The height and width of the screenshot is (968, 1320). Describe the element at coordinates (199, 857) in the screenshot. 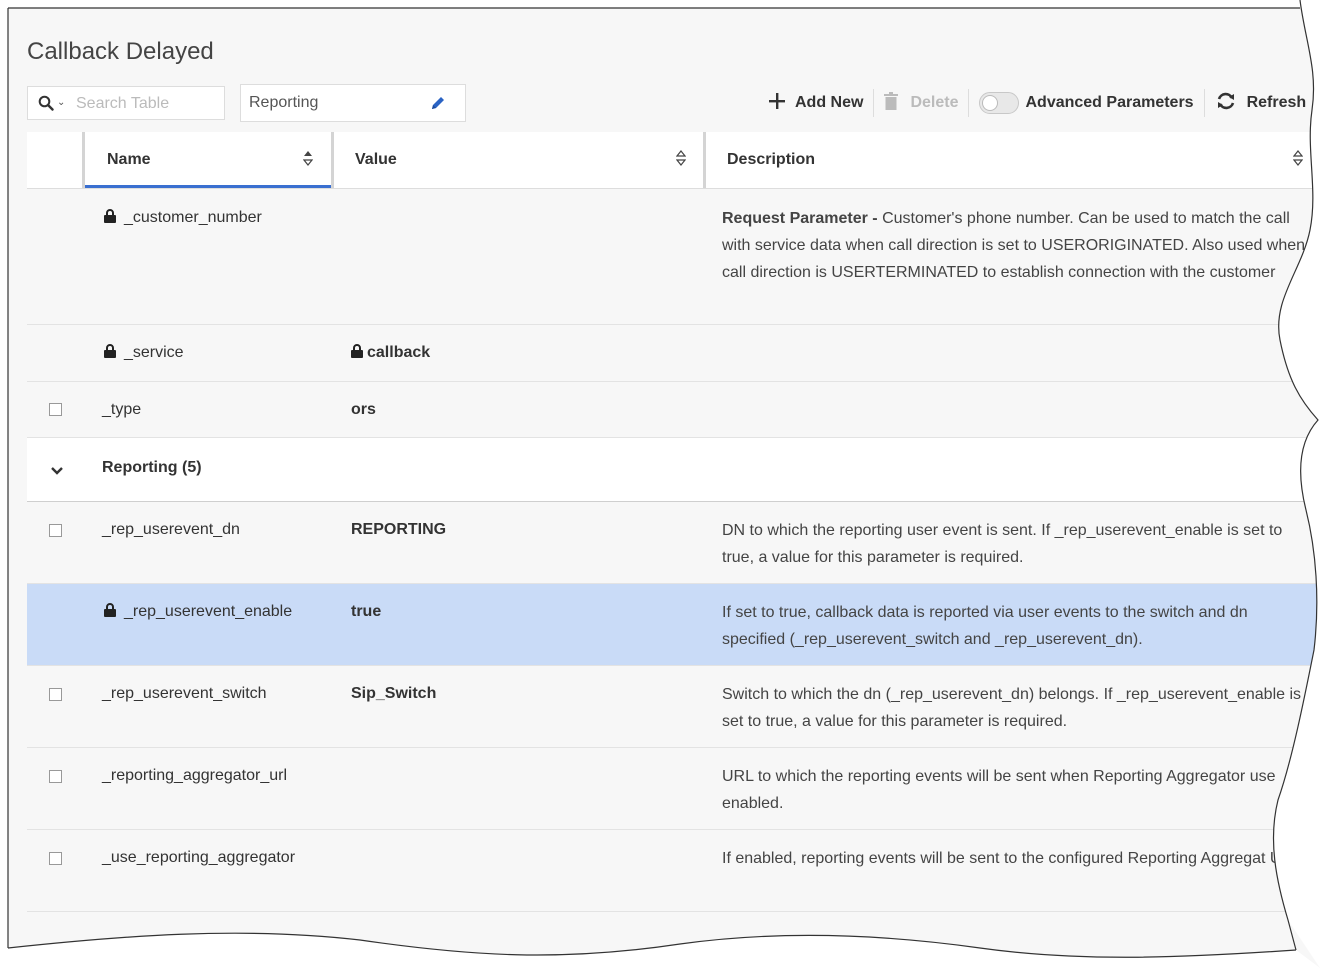

I see `param-name: _use_reporting_aggregator` at that location.